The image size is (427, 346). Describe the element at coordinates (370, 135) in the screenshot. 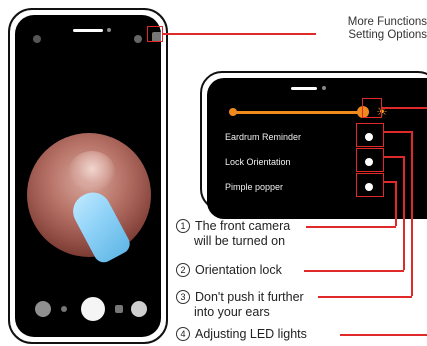

I see `eardrum-toggle-highlight-box` at that location.